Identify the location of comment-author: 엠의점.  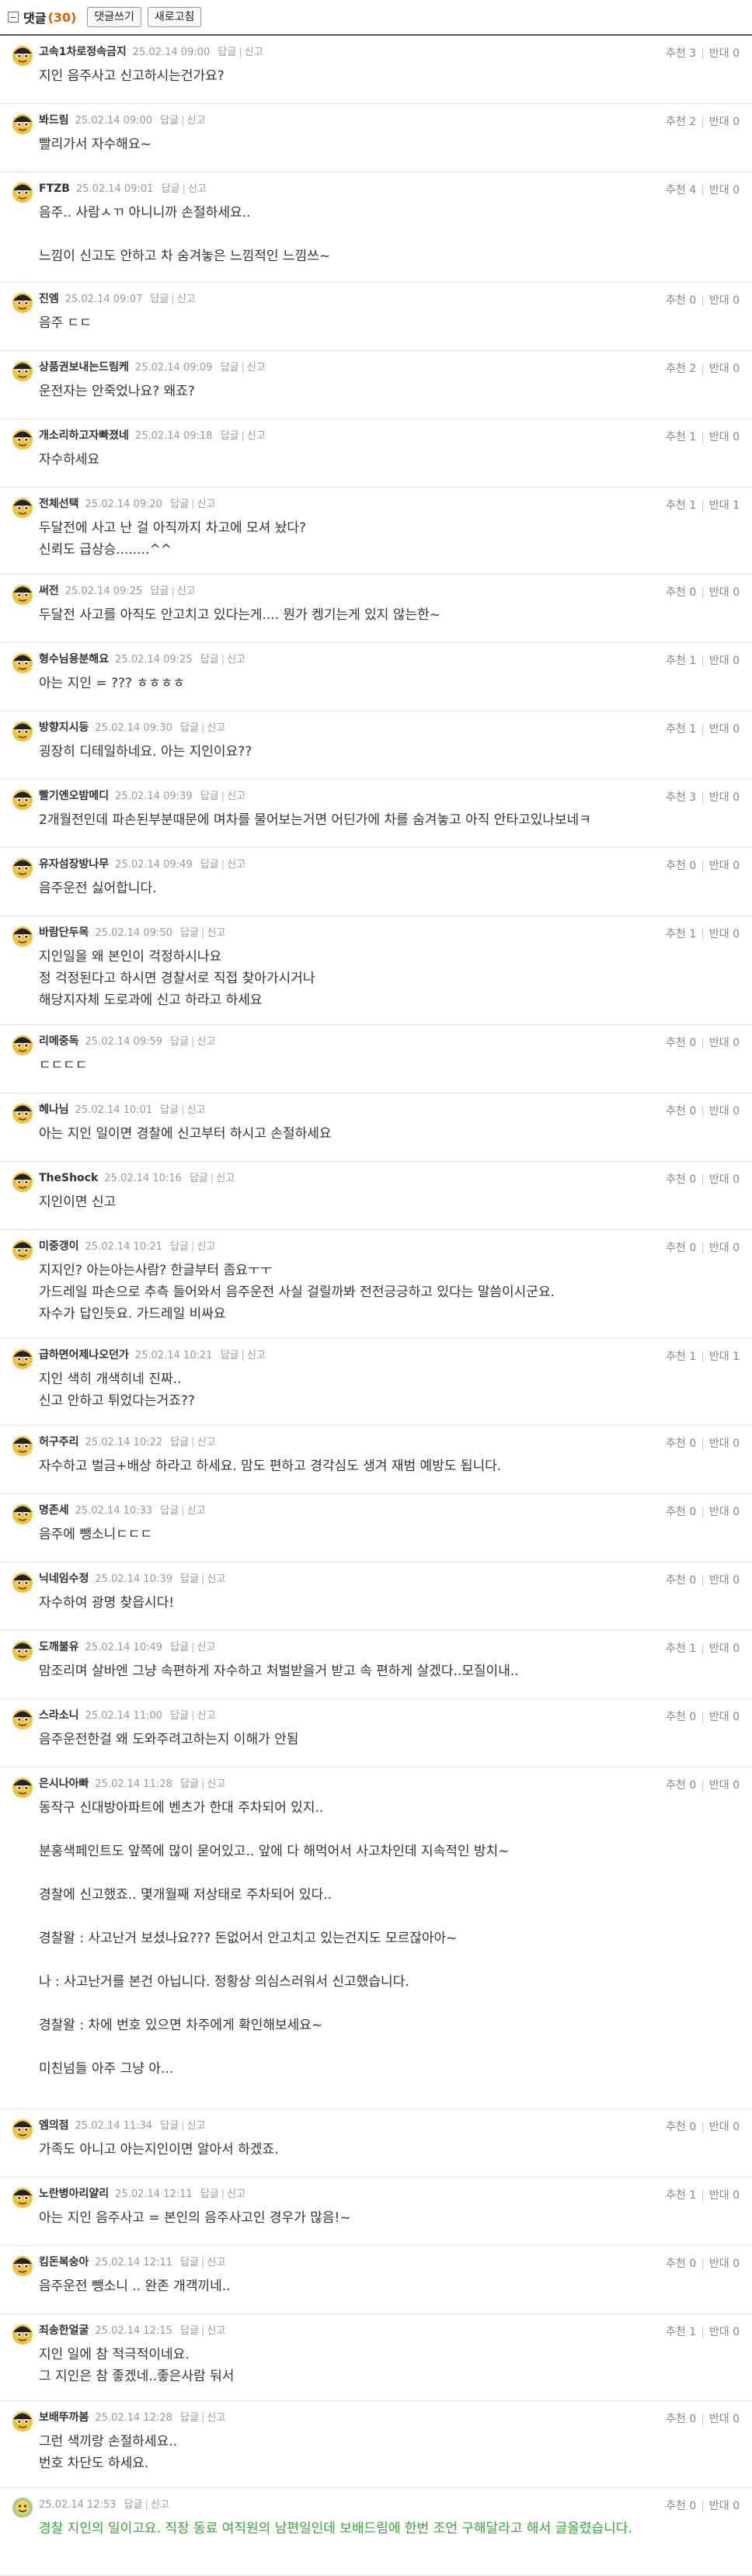
(54, 2125).